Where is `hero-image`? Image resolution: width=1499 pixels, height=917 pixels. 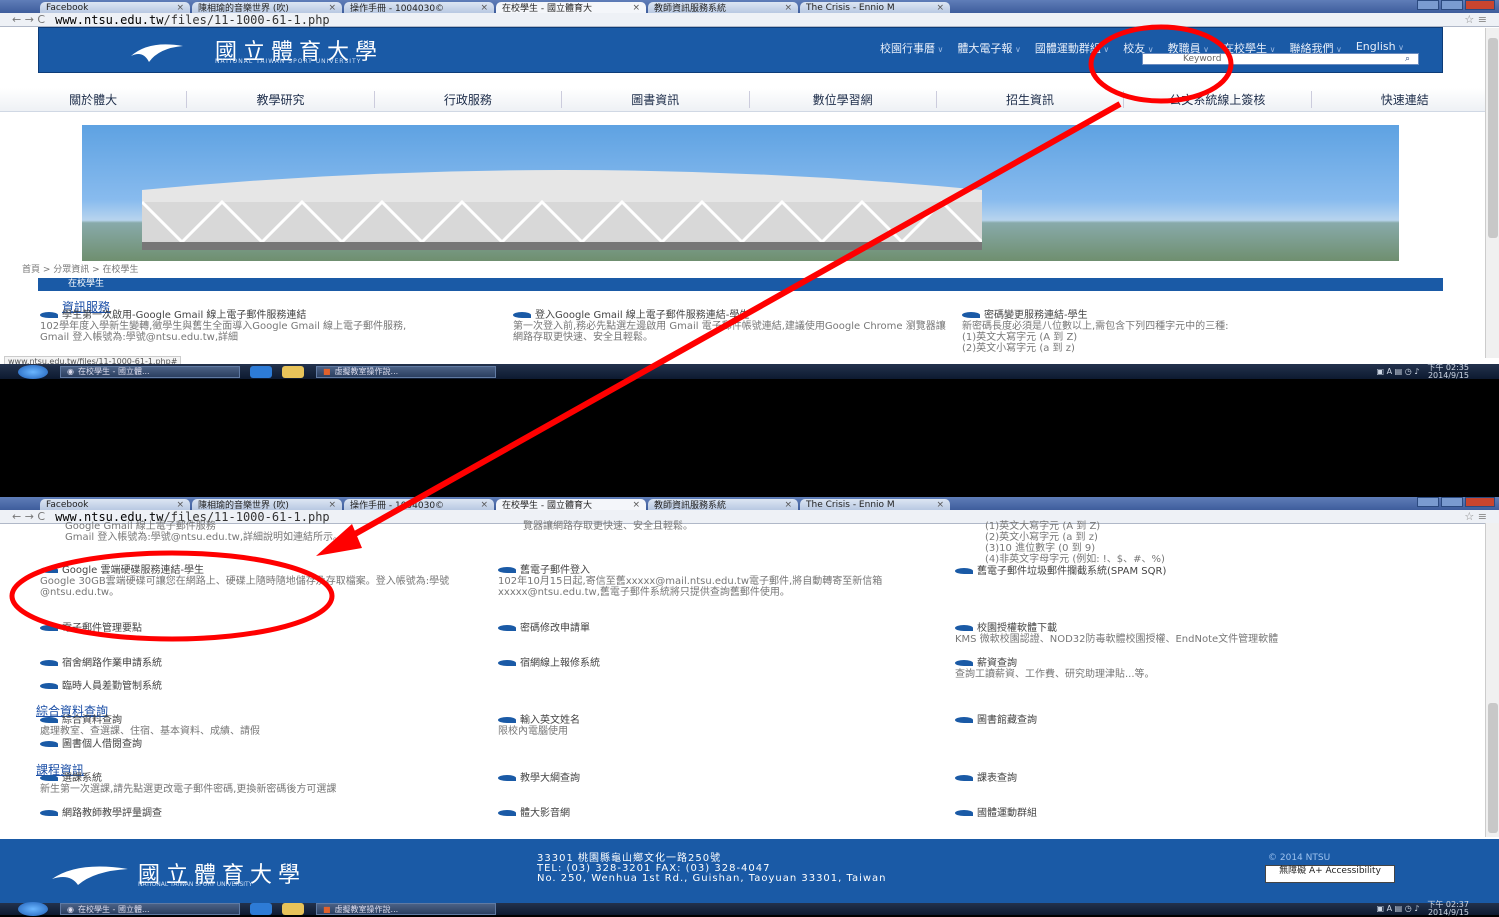 hero-image is located at coordinates (740, 193).